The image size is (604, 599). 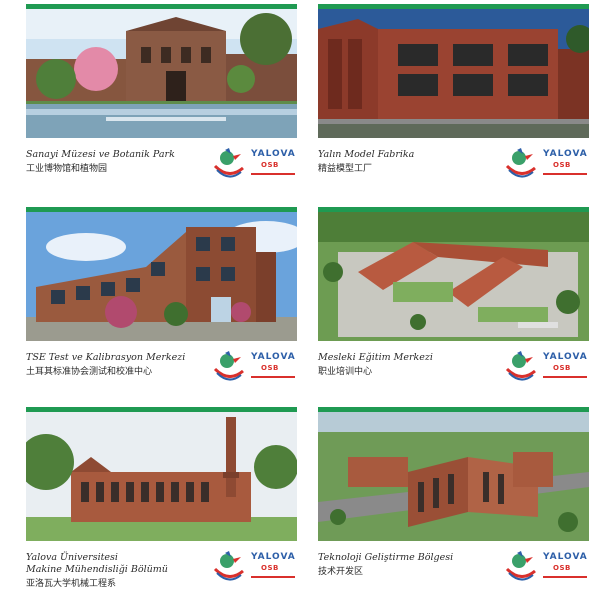 I want to click on card-subtitle: 精益模型工厂, so click(x=345, y=169).